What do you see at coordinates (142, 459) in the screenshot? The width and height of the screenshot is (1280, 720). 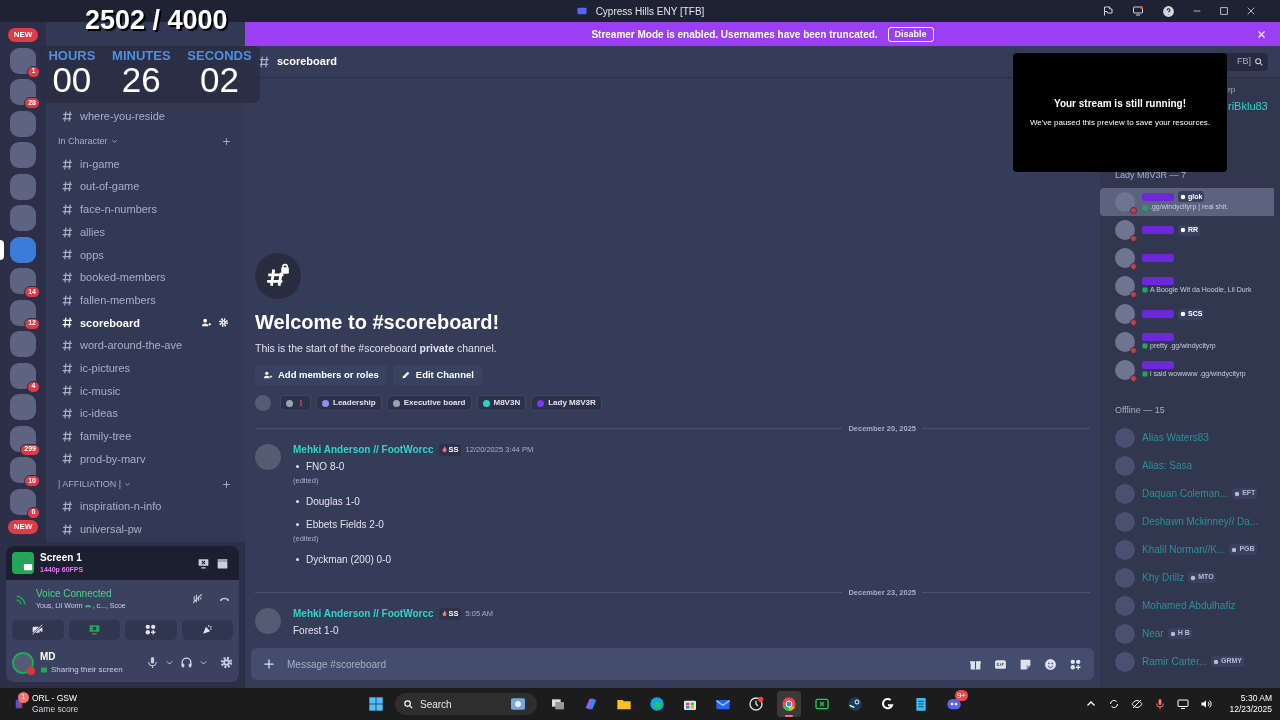 I see `channel-item: prod-by-marv` at bounding box center [142, 459].